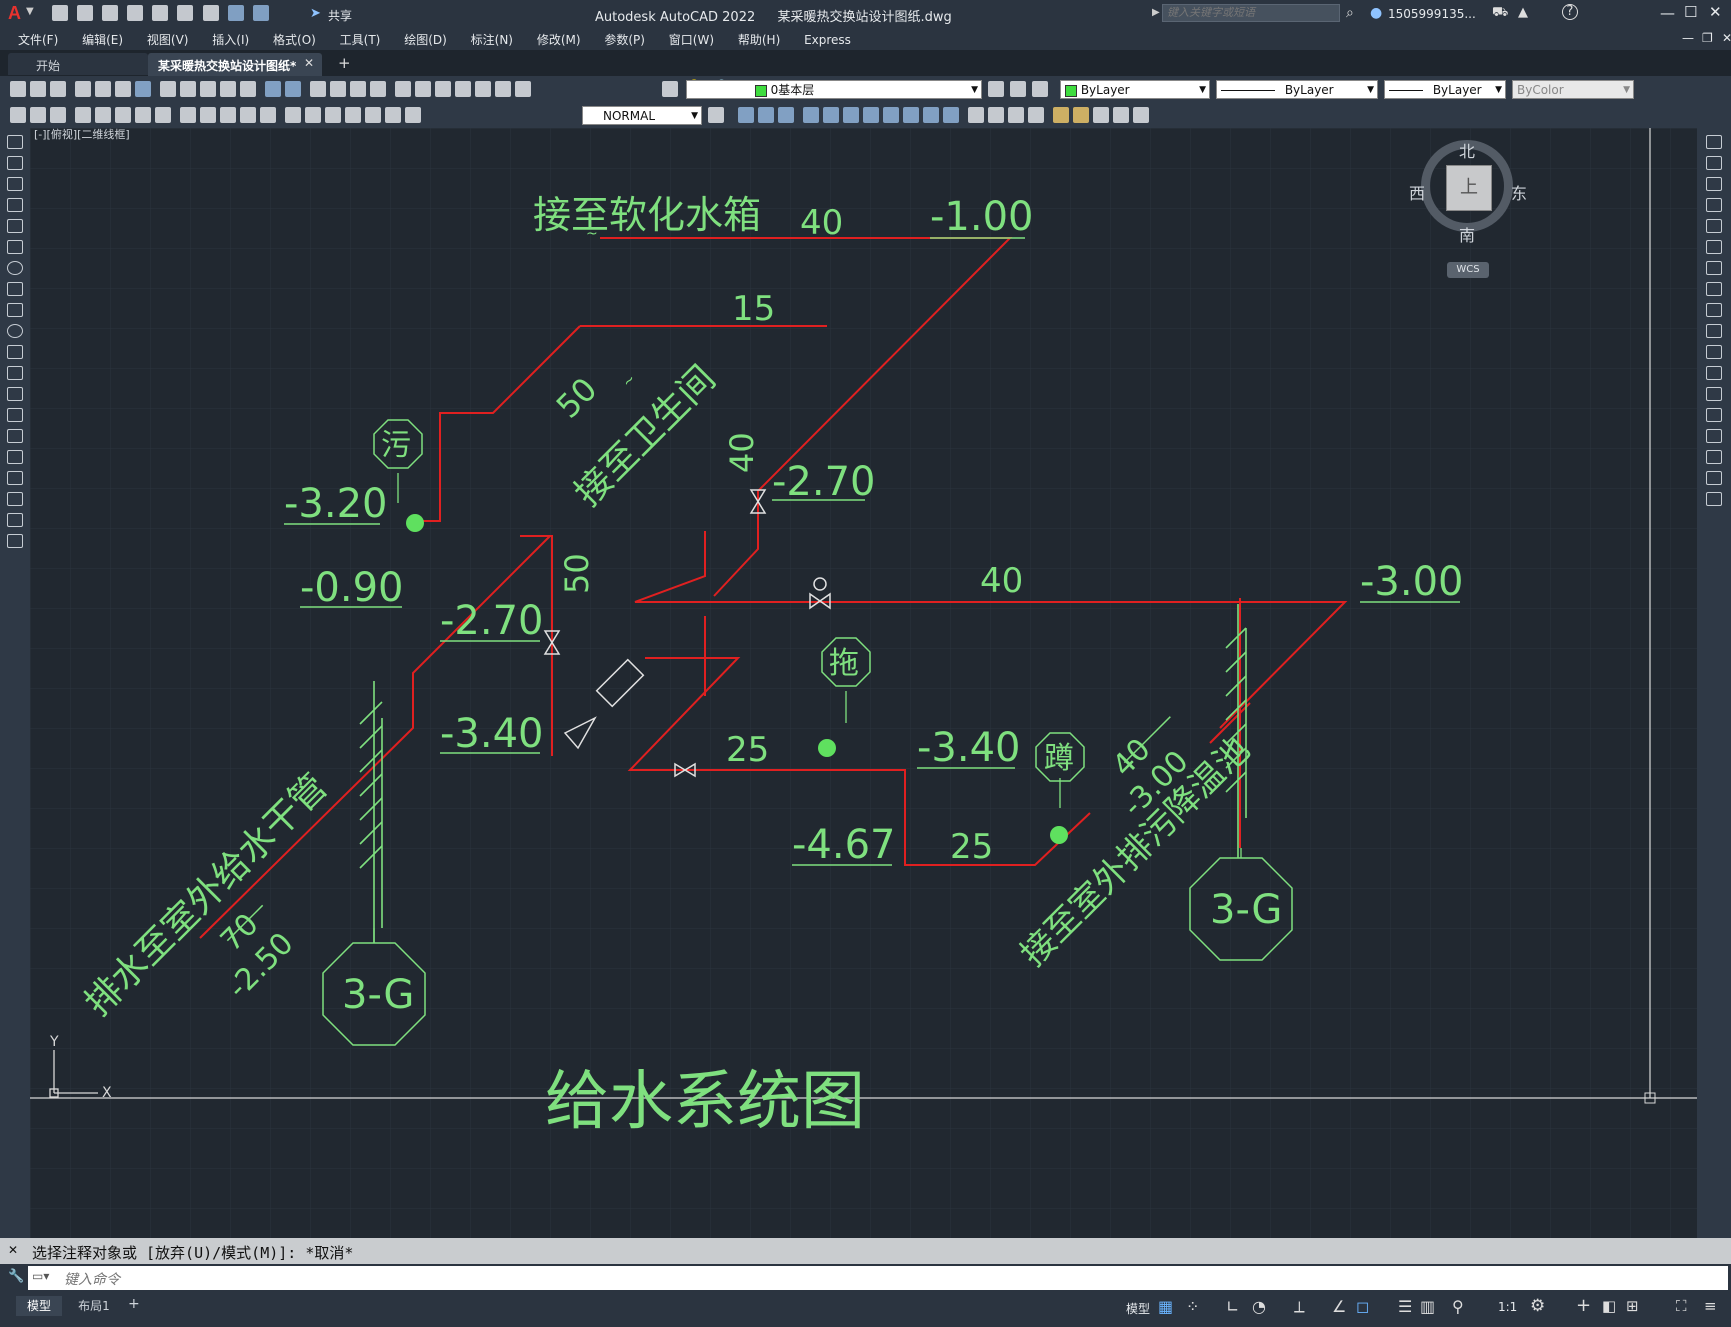 Image resolution: width=1731 pixels, height=1327 pixels. What do you see at coordinates (1714, 163) in the screenshot?
I see `copy-side-icon` at bounding box center [1714, 163].